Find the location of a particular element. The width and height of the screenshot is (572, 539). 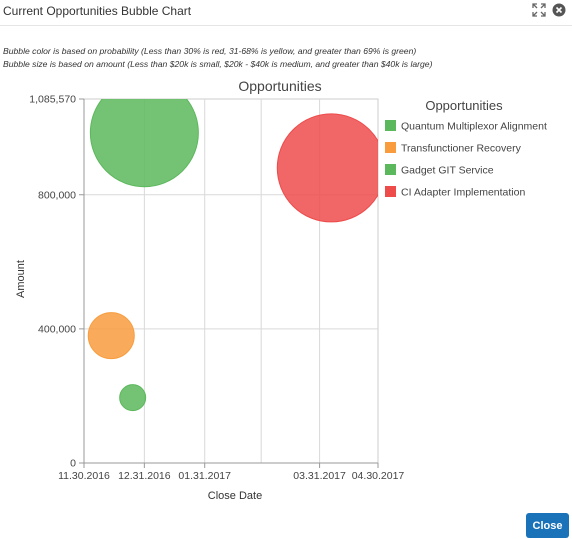

close-button: Close is located at coordinates (547, 525).